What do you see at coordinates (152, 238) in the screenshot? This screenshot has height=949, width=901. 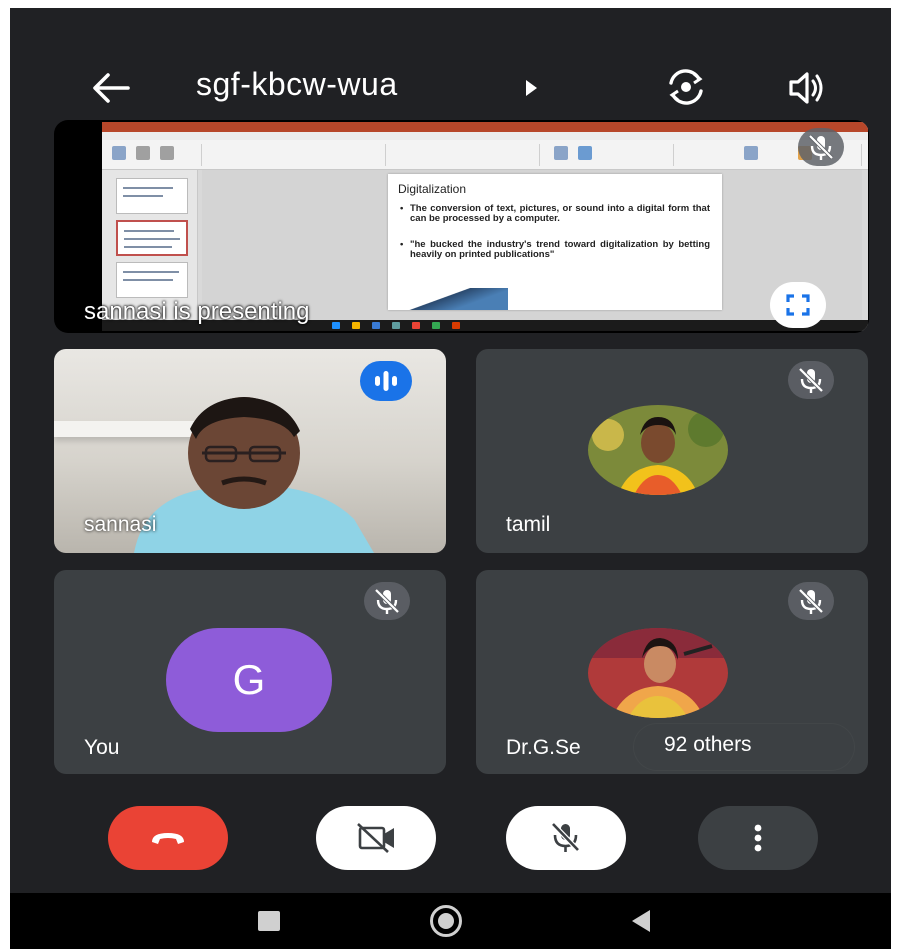 I see `slide-thumbnail-selected` at bounding box center [152, 238].